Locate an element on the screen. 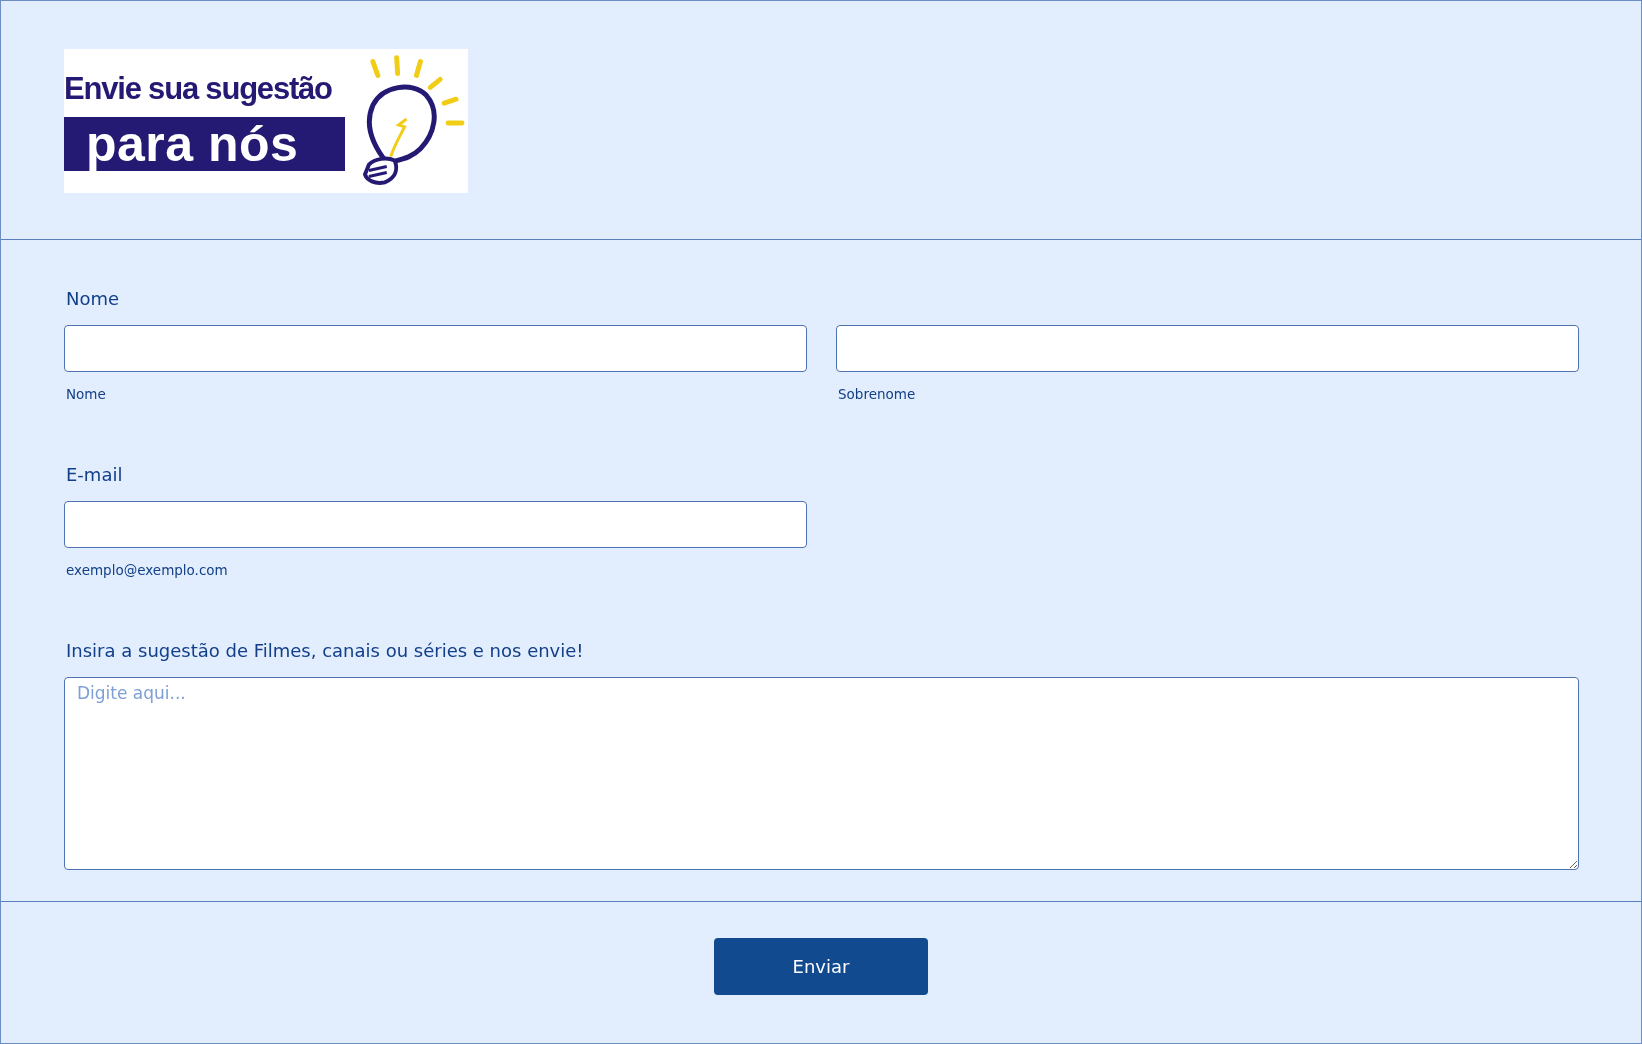  submit-button: Enviar is located at coordinates (821, 966).